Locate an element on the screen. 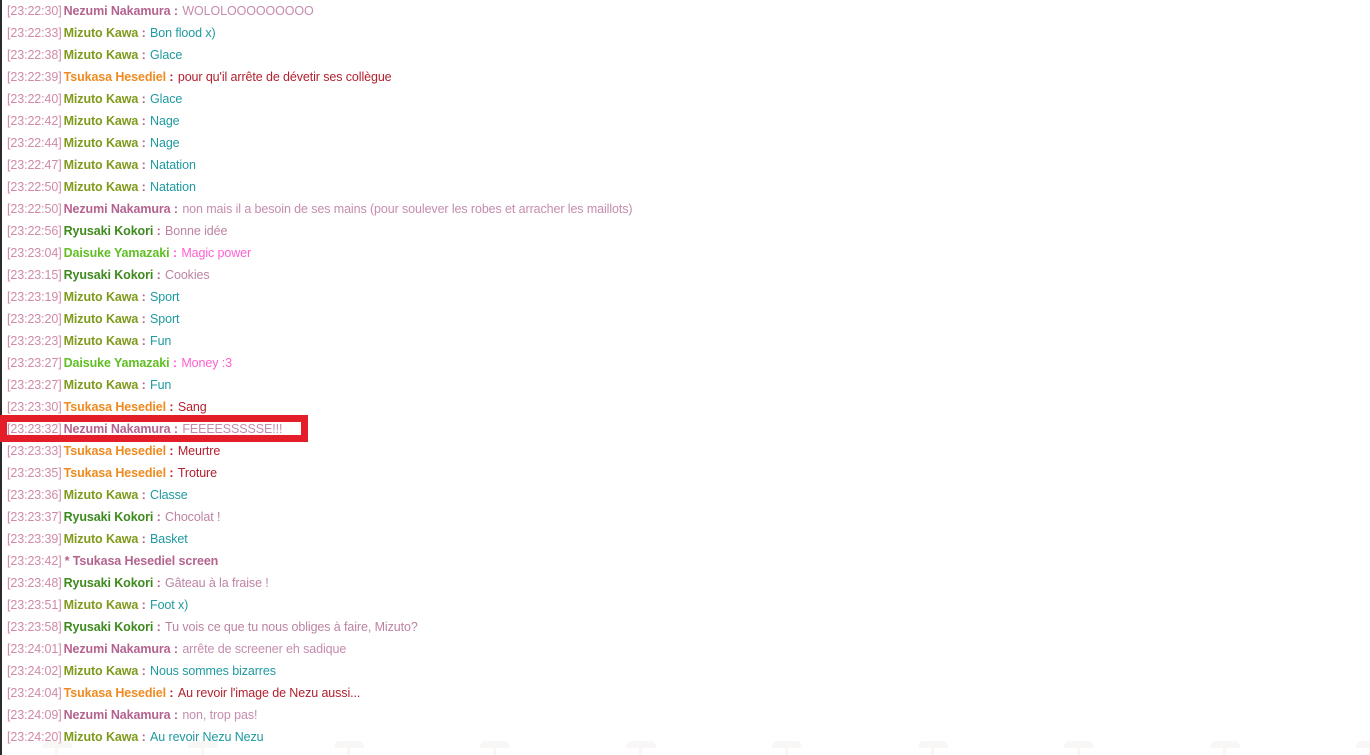 This screenshot has height=755, width=1370. chat-message-text: Meurtre is located at coordinates (199, 451).